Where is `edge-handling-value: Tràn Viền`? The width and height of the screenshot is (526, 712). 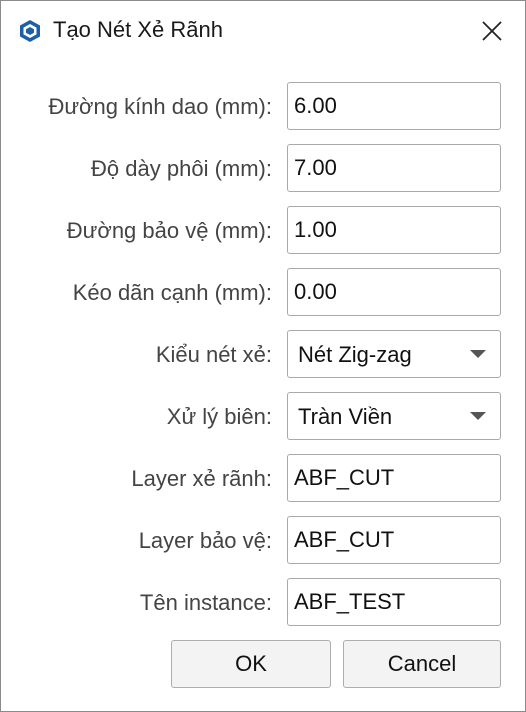
edge-handling-value: Tràn Viền is located at coordinates (345, 416).